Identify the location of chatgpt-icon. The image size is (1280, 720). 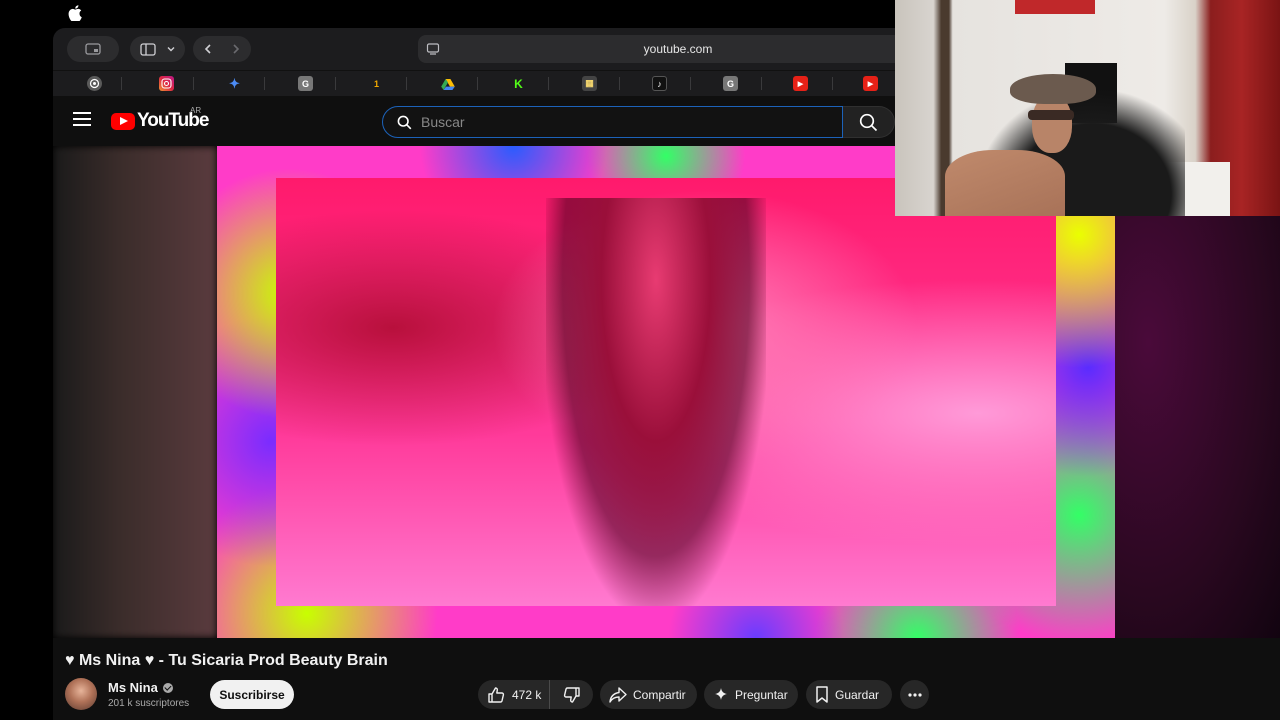
(94, 83).